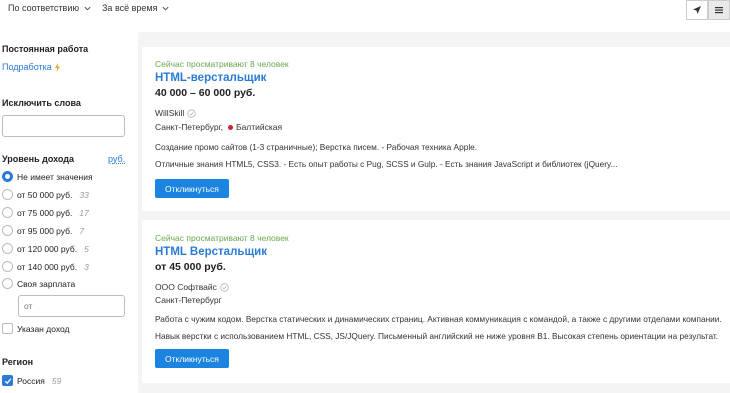 Image resolution: width=730 pixels, height=393 pixels. I want to click on side-job-label: Подработка, so click(27, 67).